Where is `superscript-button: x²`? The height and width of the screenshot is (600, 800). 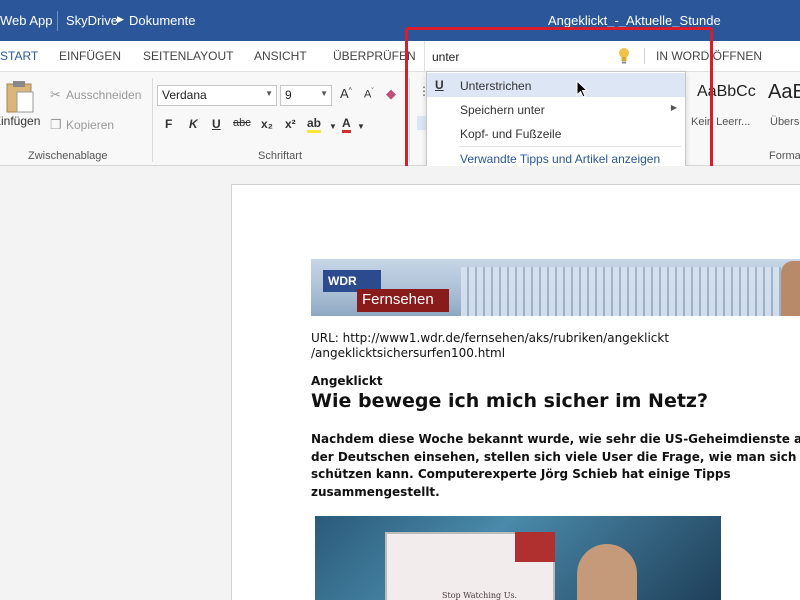
superscript-button: x² is located at coordinates (290, 124).